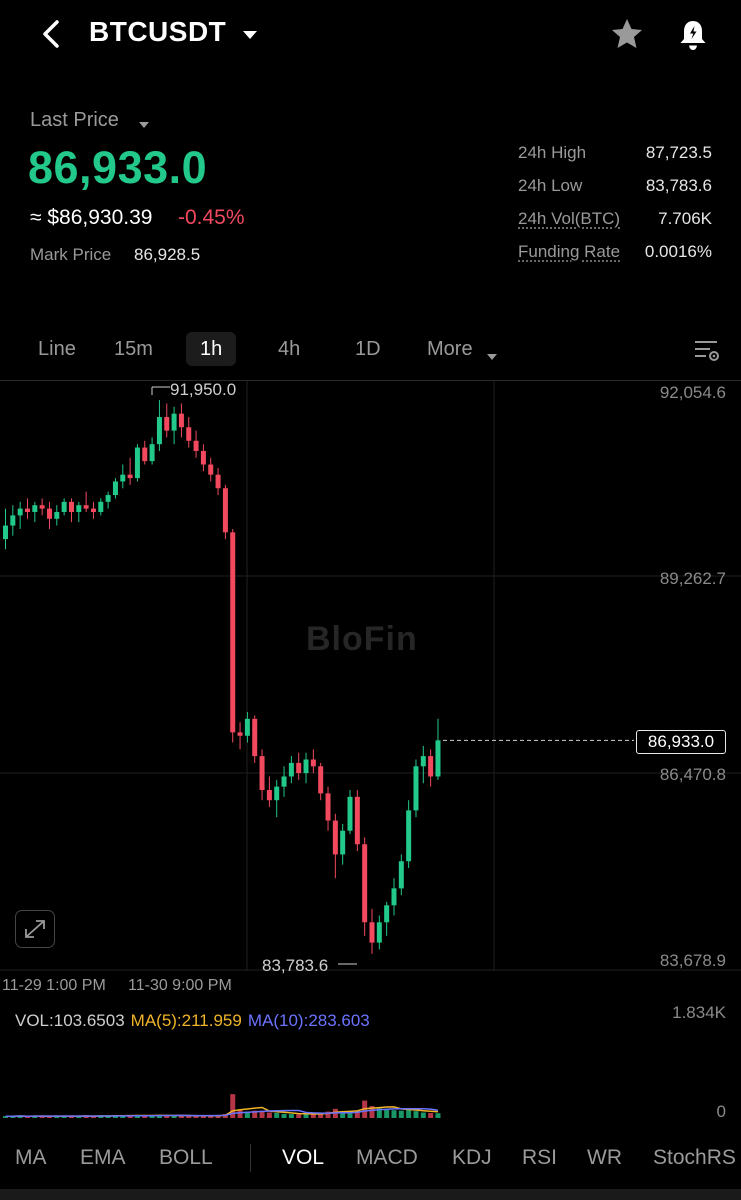 The width and height of the screenshot is (741, 1200). I want to click on stat-value: 83,783.6, so click(678, 185).